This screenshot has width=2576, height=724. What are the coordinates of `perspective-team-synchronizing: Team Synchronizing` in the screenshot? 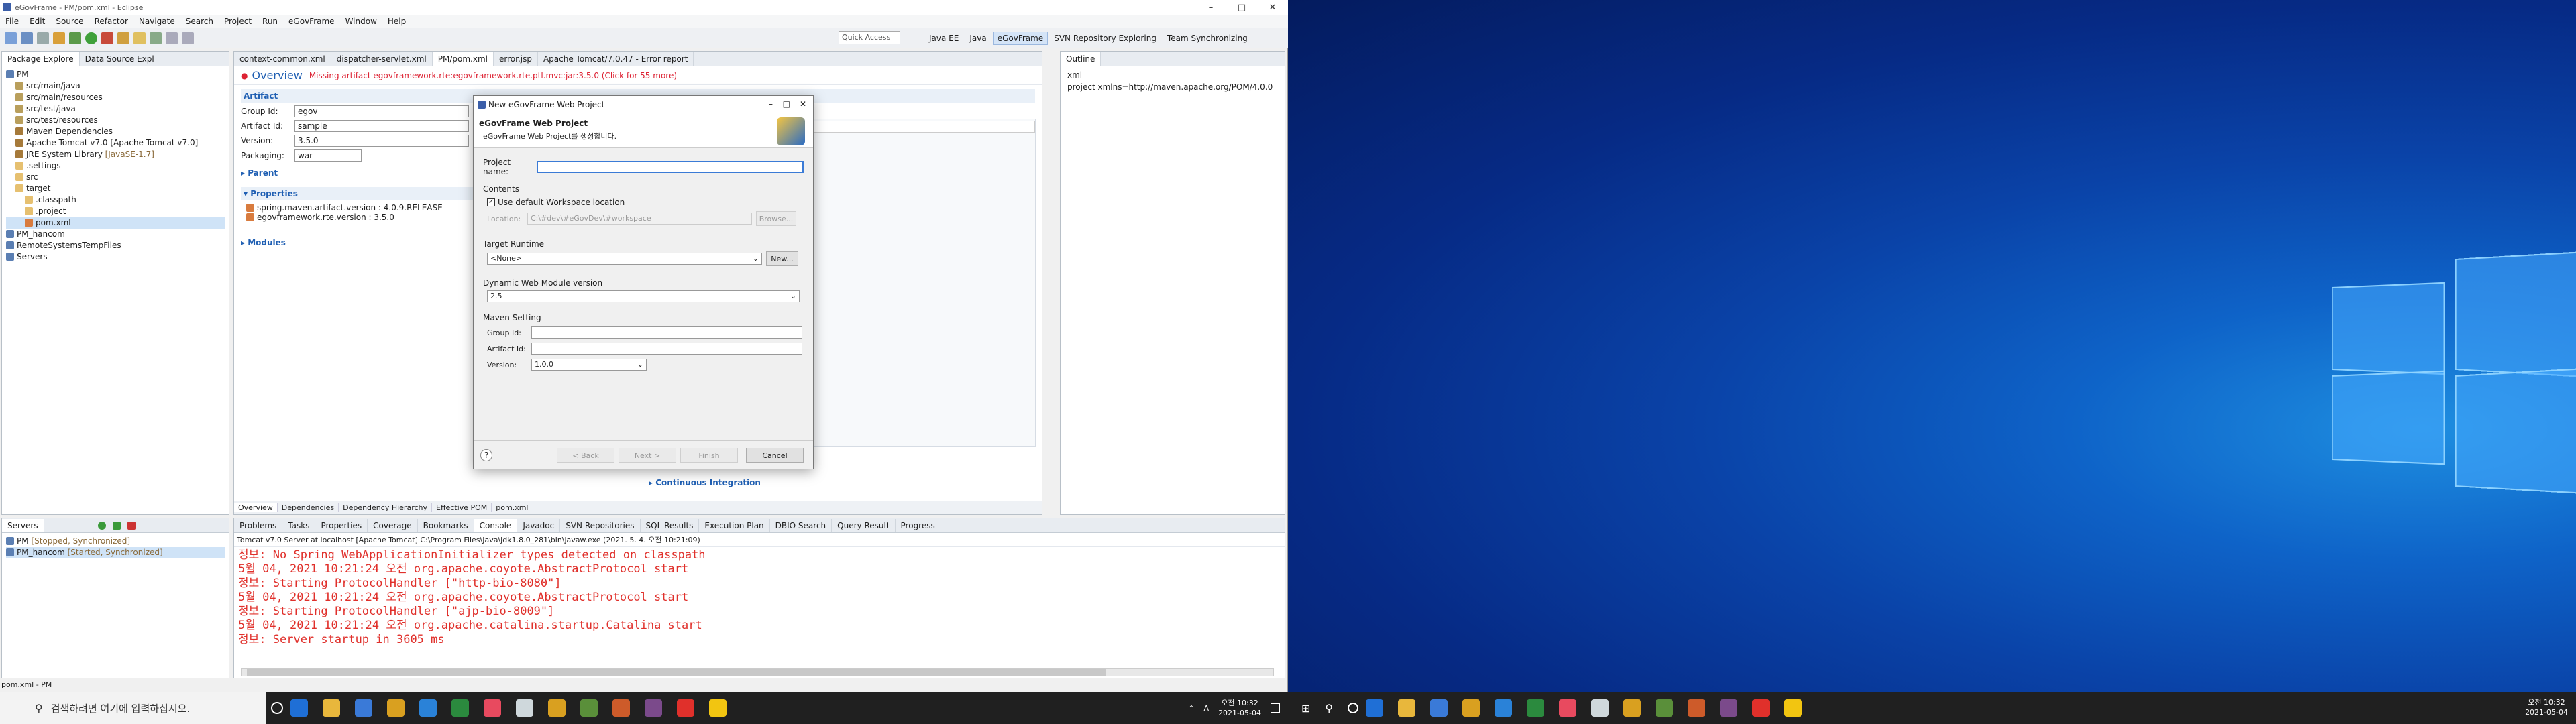 It's located at (1207, 38).